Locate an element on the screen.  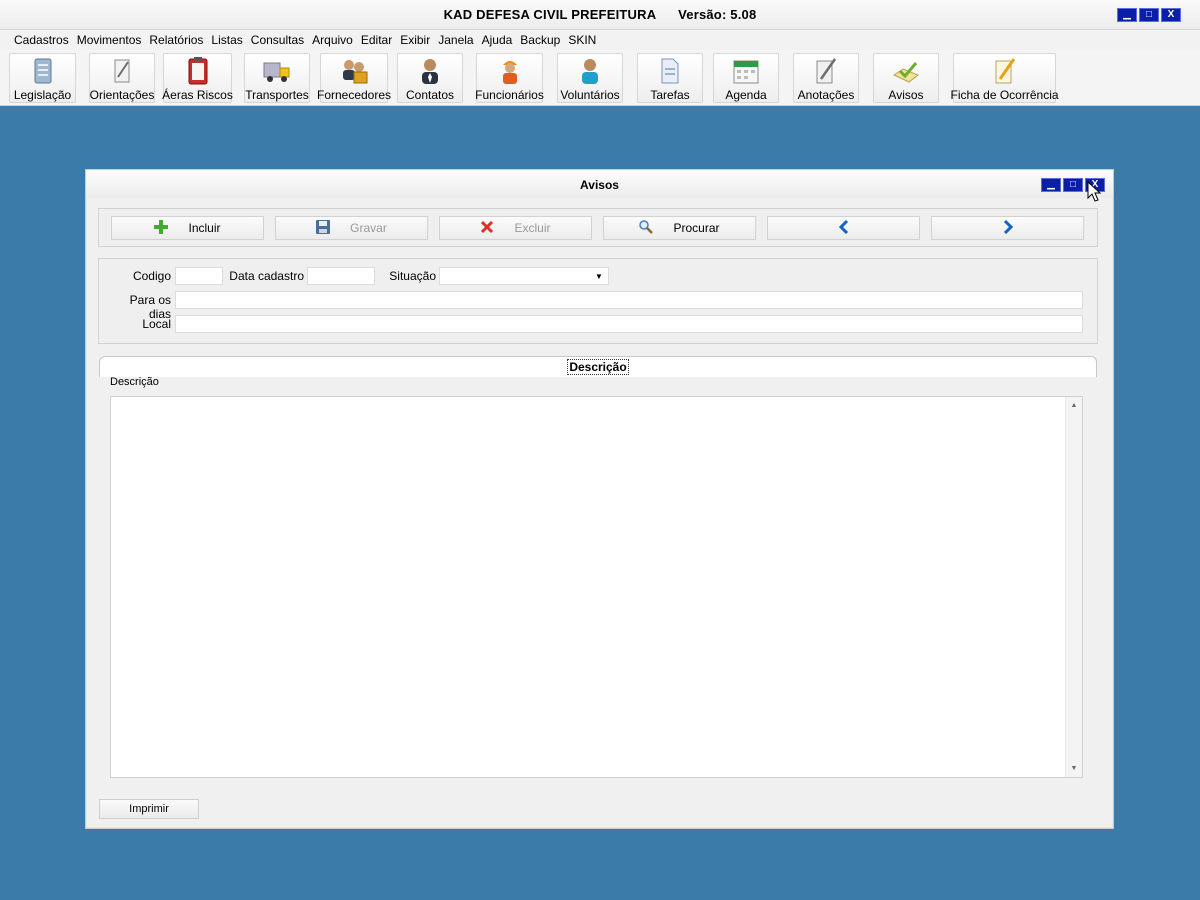
document-icon is located at coordinates (43, 71).